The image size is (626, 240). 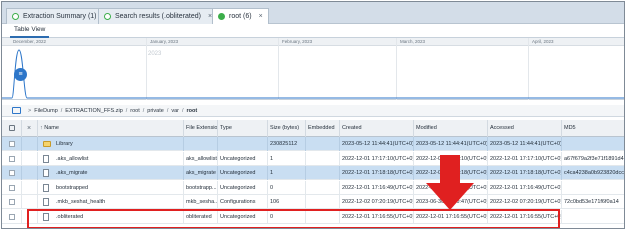 I want to click on cell-created: 2022-12-01 17:16:49(UTC+0), so click(x=377, y=187).